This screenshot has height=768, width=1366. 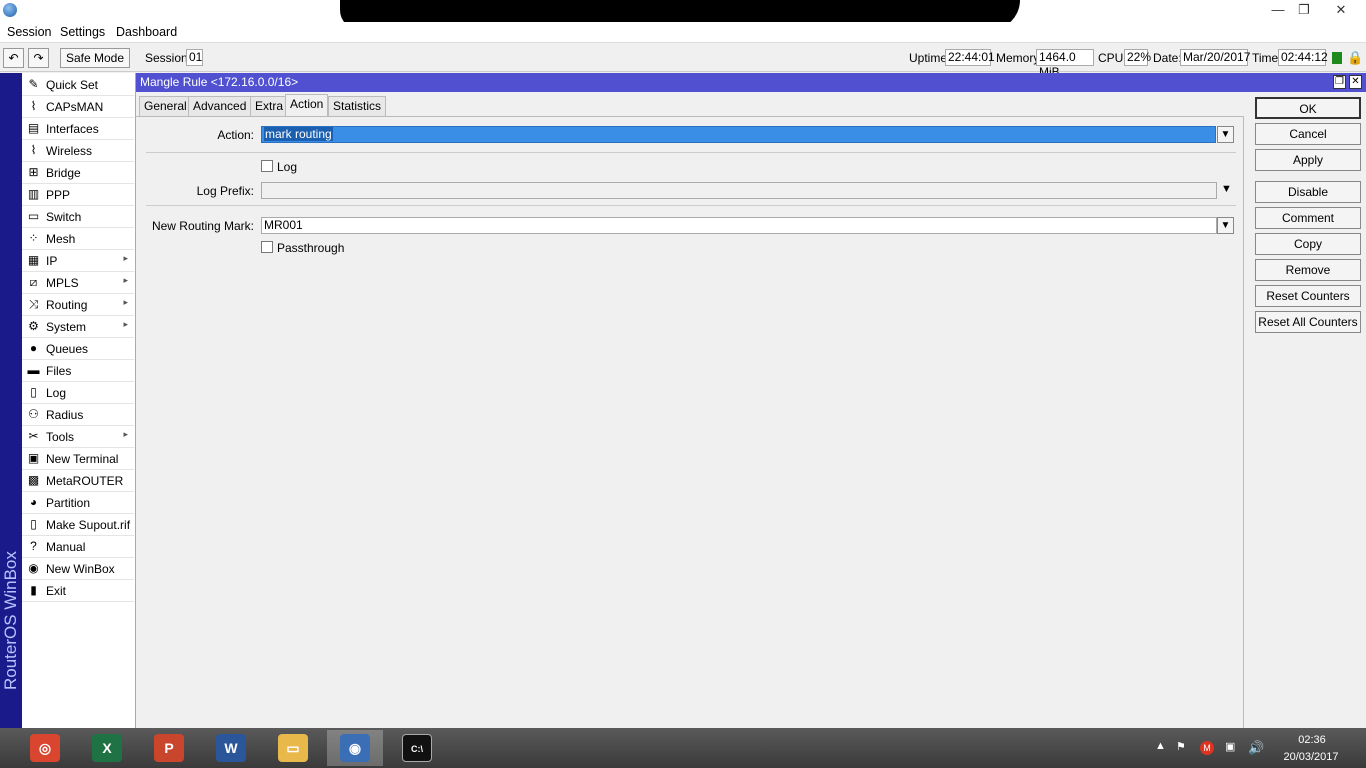 I want to click on powerpoint-icon: P, so click(x=169, y=748).